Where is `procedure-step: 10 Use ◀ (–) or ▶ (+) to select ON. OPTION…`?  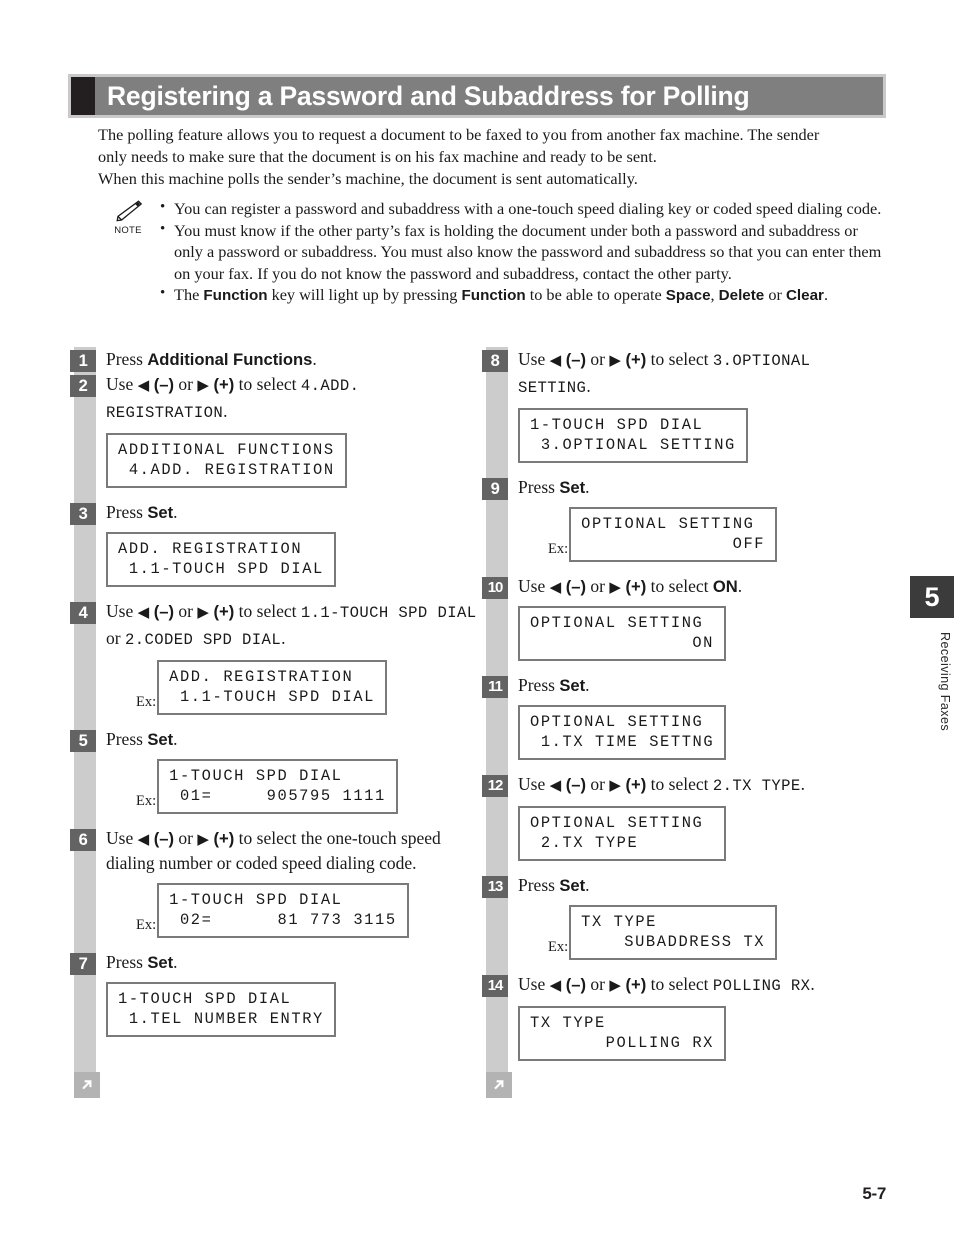 procedure-step: 10 Use ◀ (–) or ▶ (+) to select ON. OPTION… is located at coordinates (686, 623).